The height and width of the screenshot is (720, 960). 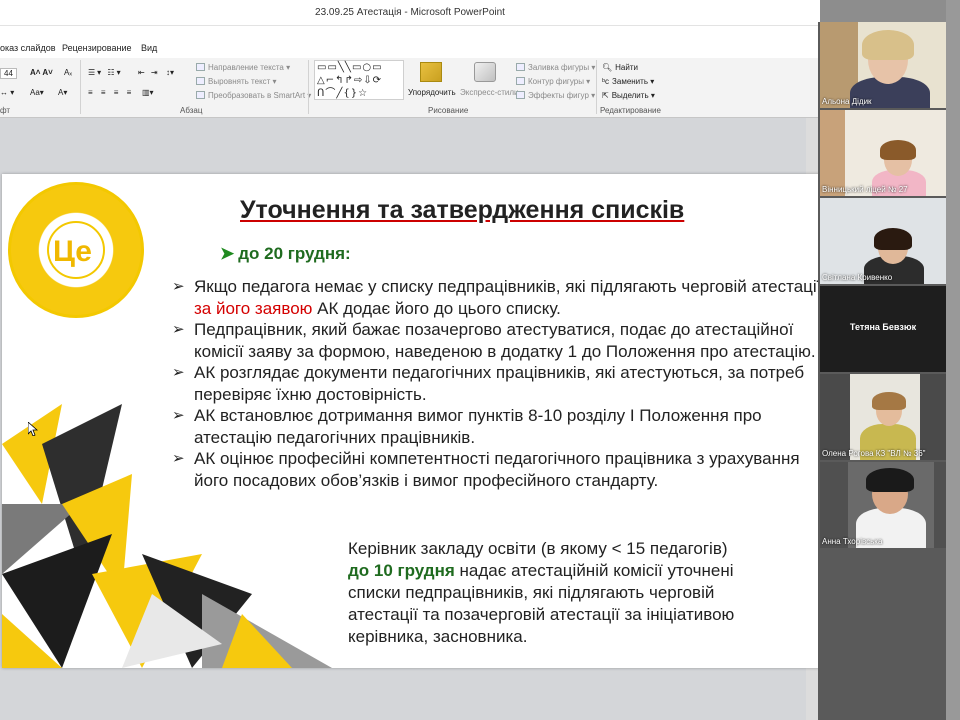 I want to click on shape-fill-button: Заливка фигуры ▾, so click(x=555, y=67).